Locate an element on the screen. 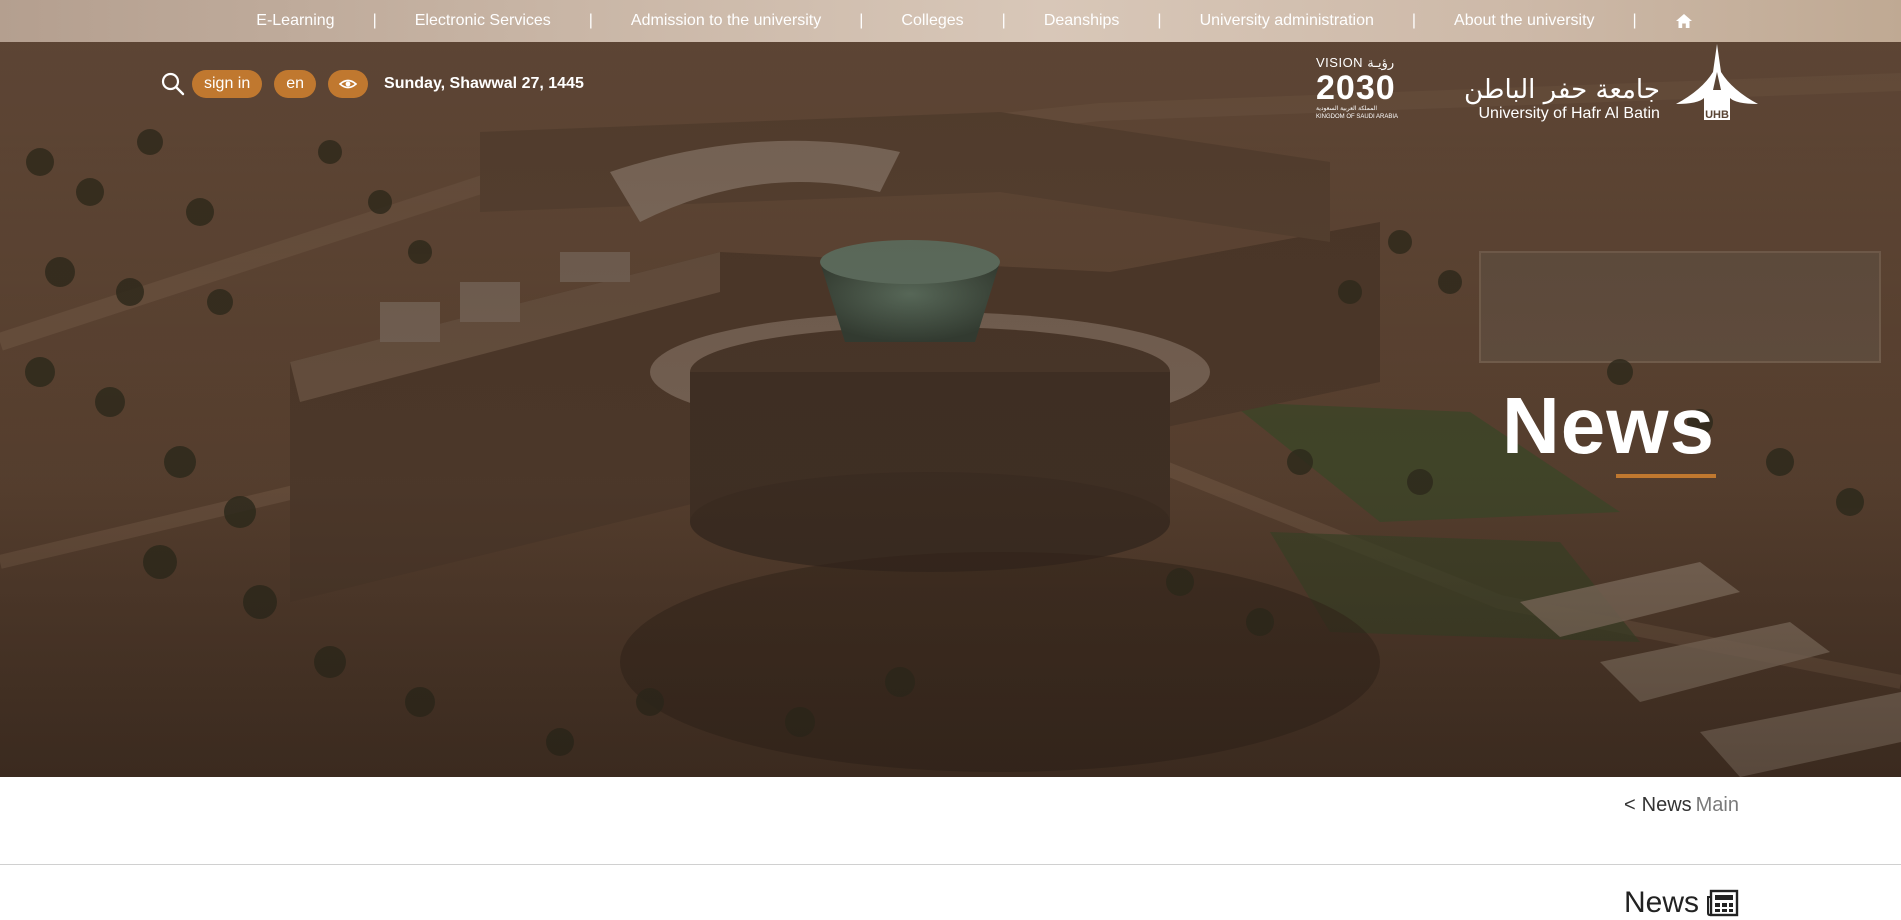 Image resolution: width=1901 pixels, height=920 pixels. nav-deanships: Deanships is located at coordinates (1082, 21).